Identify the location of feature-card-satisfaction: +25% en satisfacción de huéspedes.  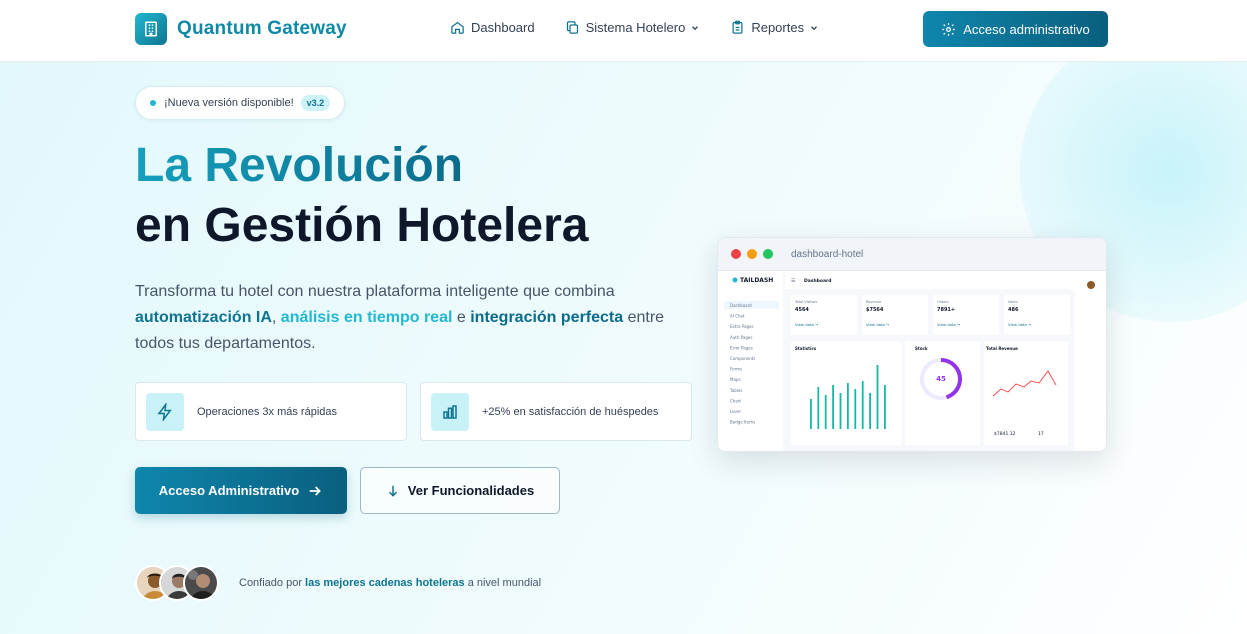
(556, 411).